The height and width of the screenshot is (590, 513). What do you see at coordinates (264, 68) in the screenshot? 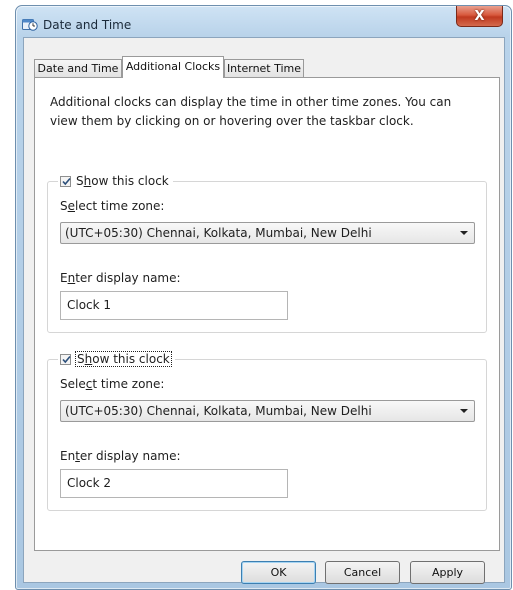
I see `tab-internet-time: Internet Time` at bounding box center [264, 68].